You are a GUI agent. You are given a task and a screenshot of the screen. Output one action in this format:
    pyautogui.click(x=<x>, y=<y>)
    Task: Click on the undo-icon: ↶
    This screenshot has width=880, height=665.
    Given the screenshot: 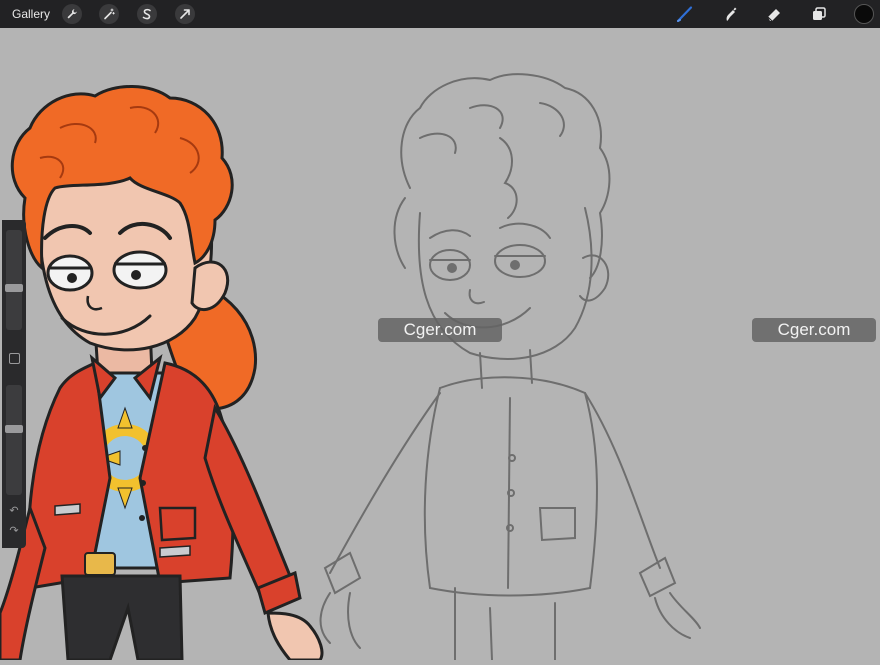 What is the action you would take?
    pyautogui.click(x=14, y=511)
    